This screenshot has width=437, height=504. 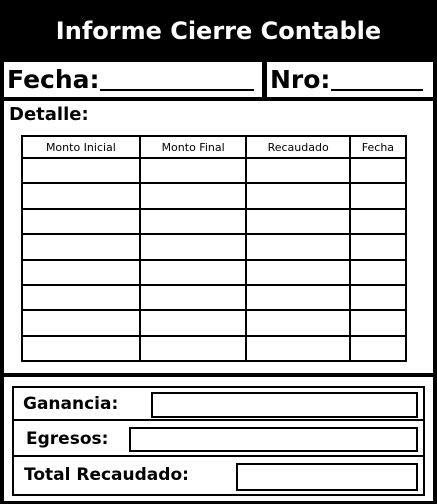 I want to click on total-recaudado-field, so click(x=327, y=477).